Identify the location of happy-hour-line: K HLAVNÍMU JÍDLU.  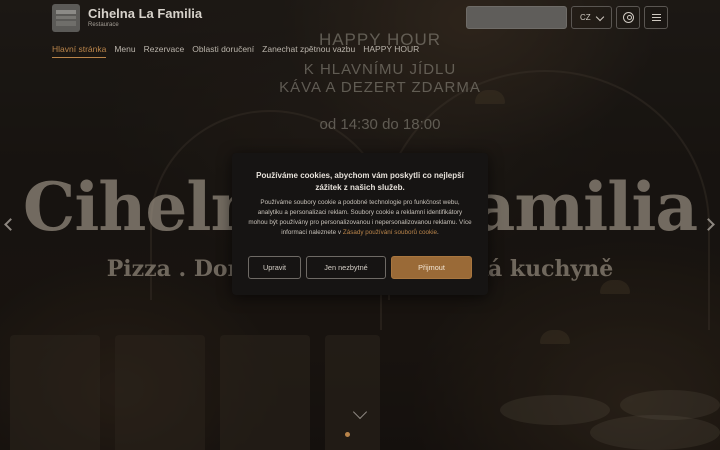
(380, 69).